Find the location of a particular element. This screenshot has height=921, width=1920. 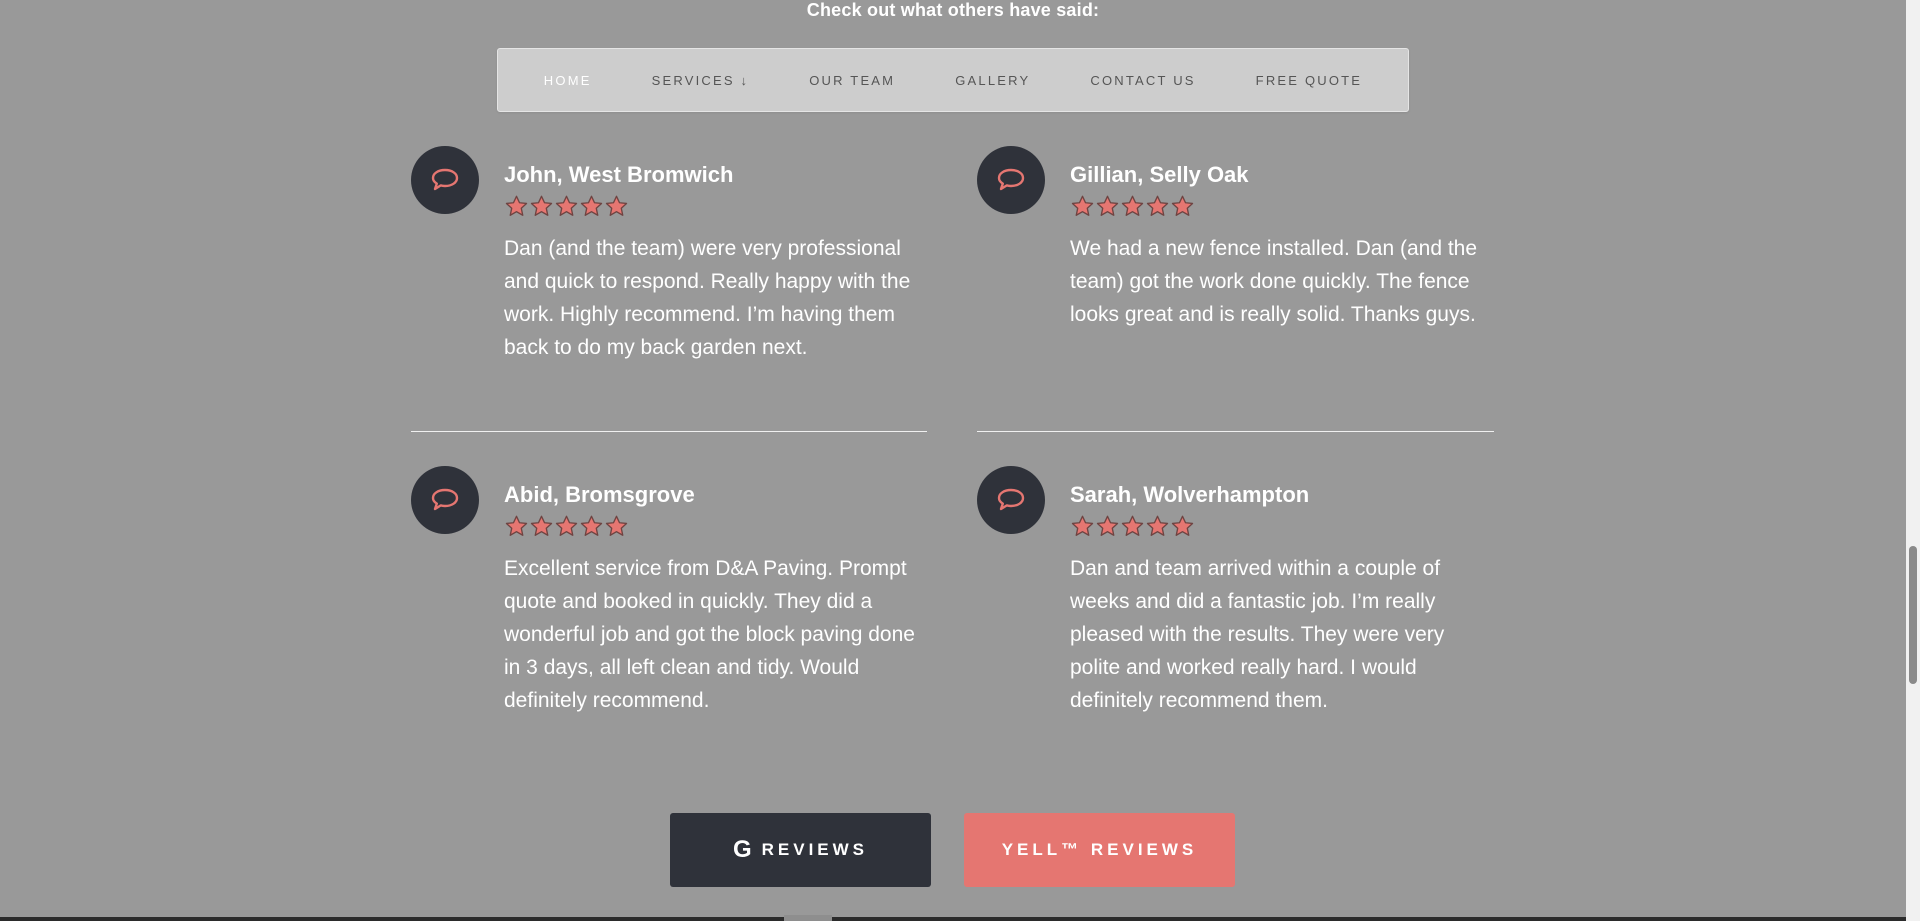

yell-reviews-button: YELL™ REVIEWS is located at coordinates (1099, 850).